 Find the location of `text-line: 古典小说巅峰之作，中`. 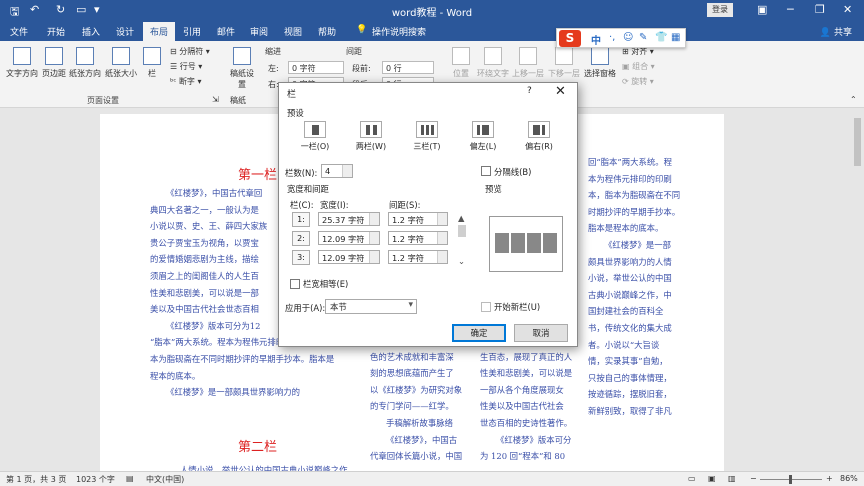

text-line: 古典小说巅峰之作，中 is located at coordinates (630, 294).